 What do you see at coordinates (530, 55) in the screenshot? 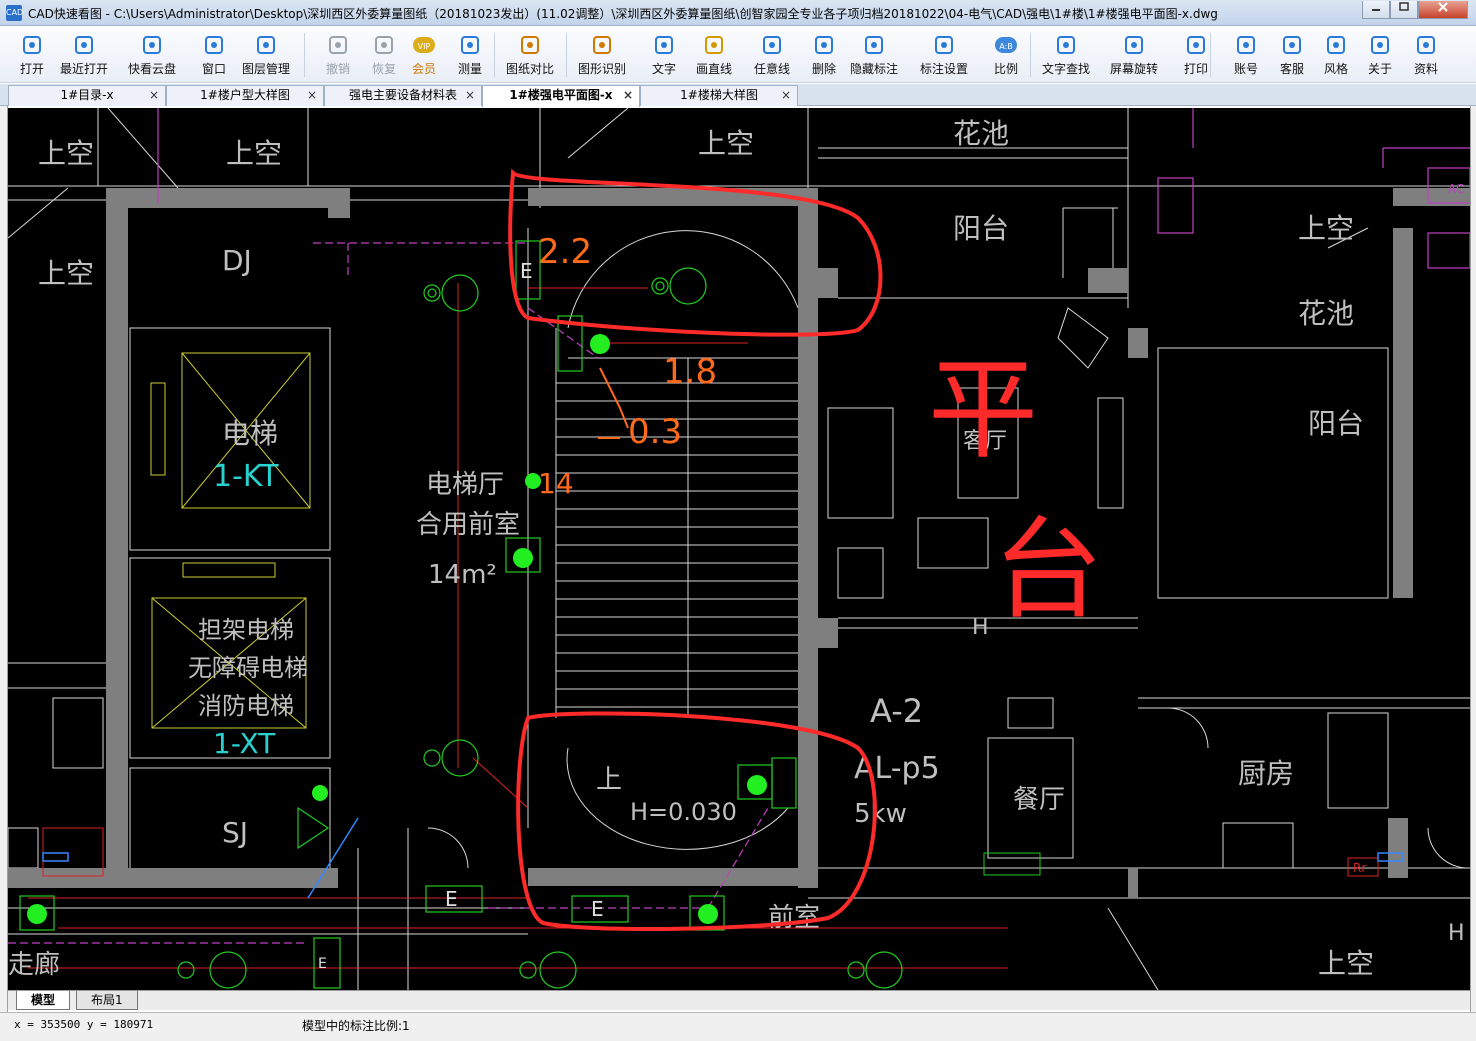
I see `toolbar-button-9: 图纸对比` at bounding box center [530, 55].